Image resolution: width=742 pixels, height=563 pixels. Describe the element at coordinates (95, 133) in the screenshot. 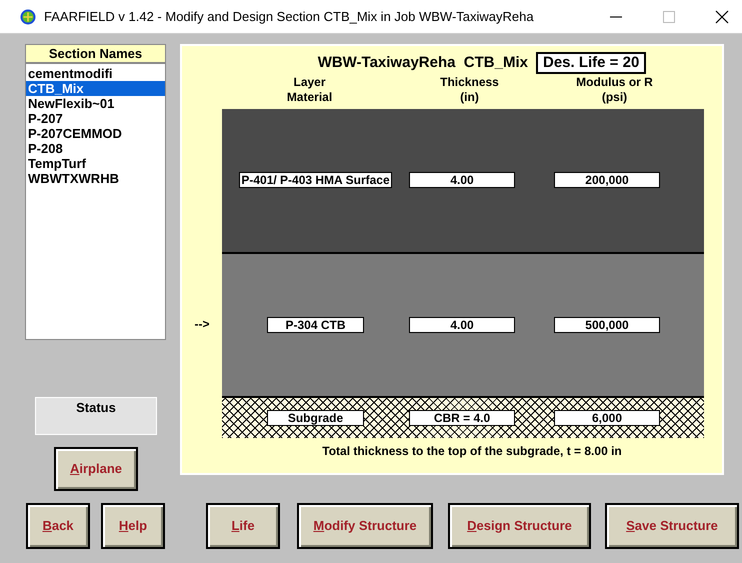

I see `section-list-item: P-207CEMMOD` at that location.